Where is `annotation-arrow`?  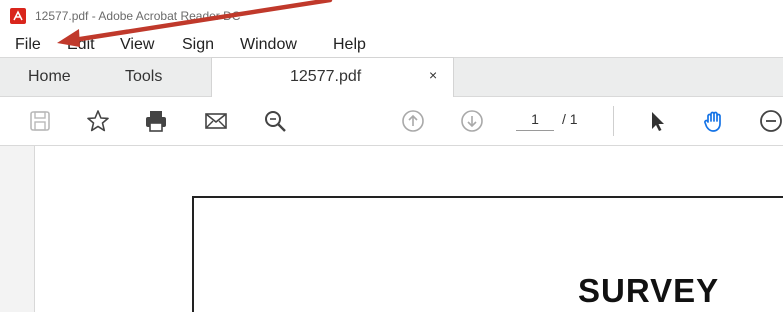
annotation-arrow is located at coordinates (195, 23).